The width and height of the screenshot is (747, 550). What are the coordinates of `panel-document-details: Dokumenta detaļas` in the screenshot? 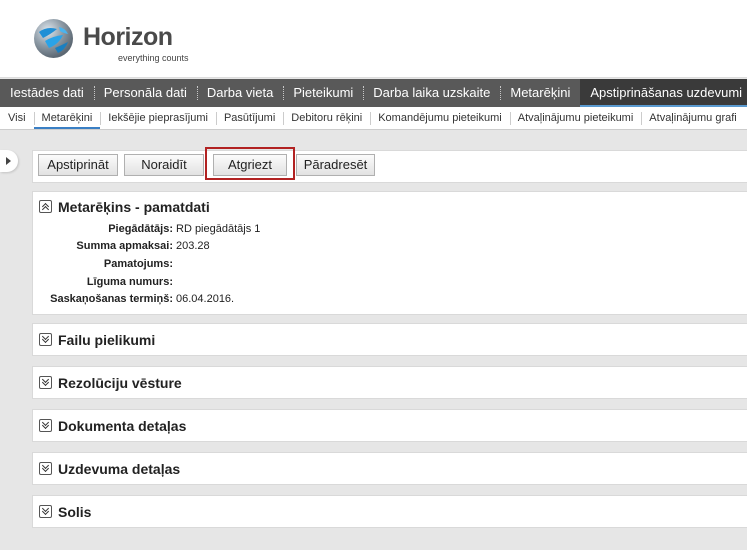 It's located at (389, 425).